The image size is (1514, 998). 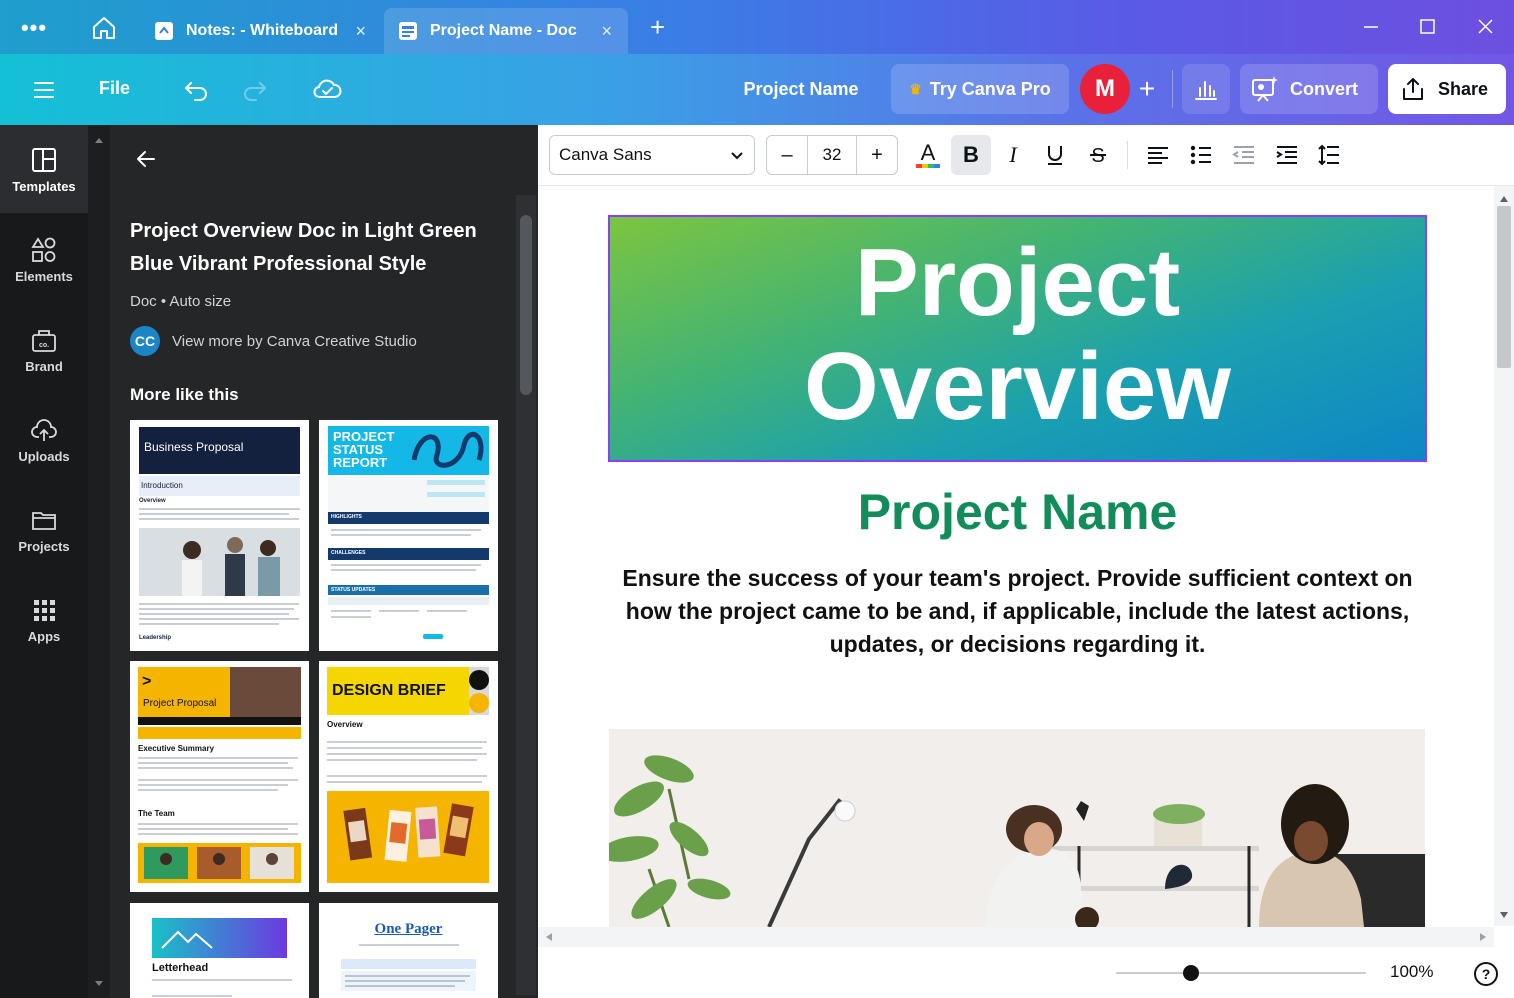 What do you see at coordinates (114, 88) in the screenshot?
I see `file-menu-button: File` at bounding box center [114, 88].